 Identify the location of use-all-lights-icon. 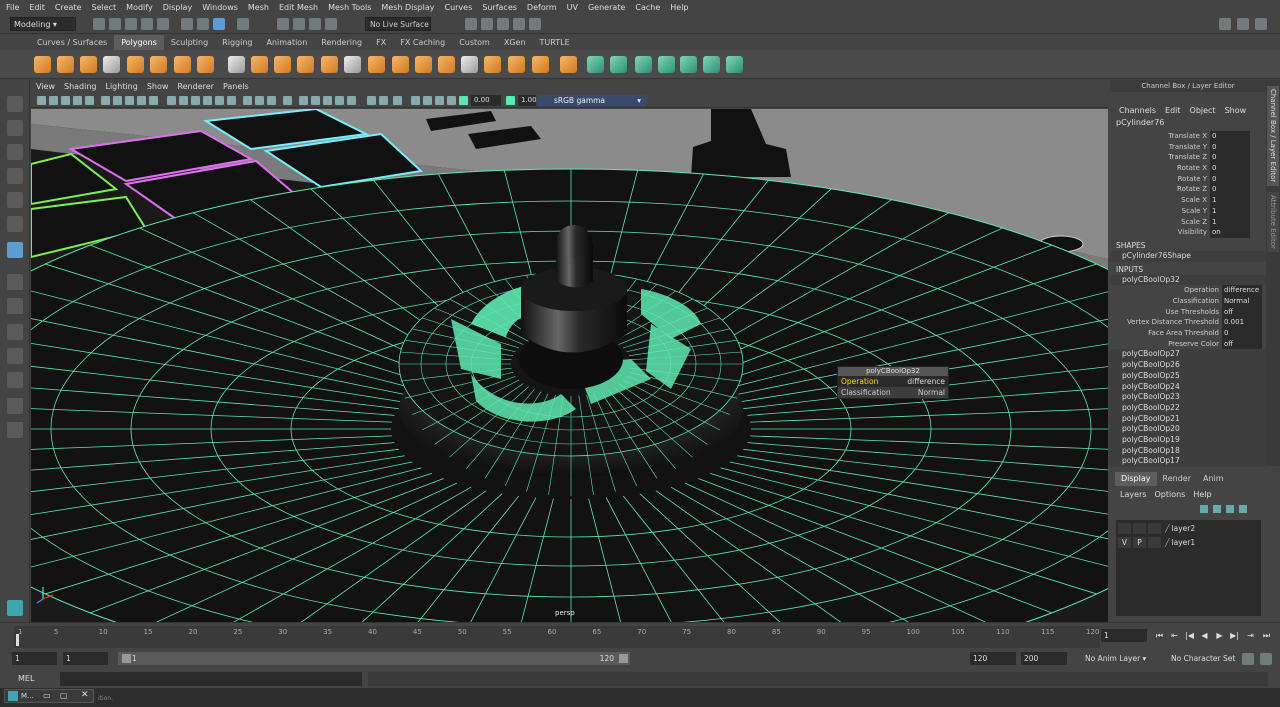
(219, 100).